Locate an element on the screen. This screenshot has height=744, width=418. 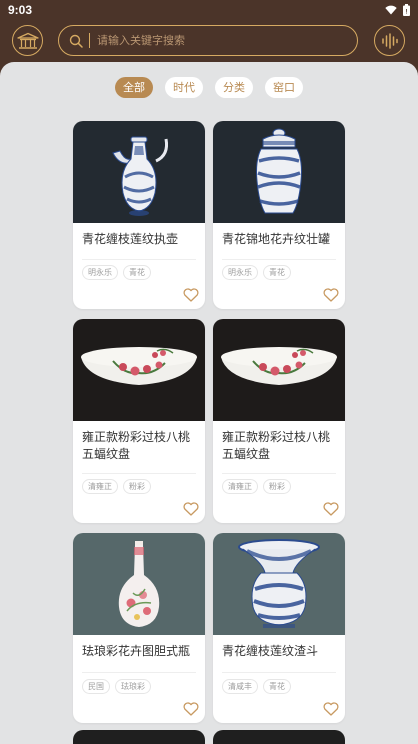
tag: 珐琅彩 is located at coordinates (133, 686).